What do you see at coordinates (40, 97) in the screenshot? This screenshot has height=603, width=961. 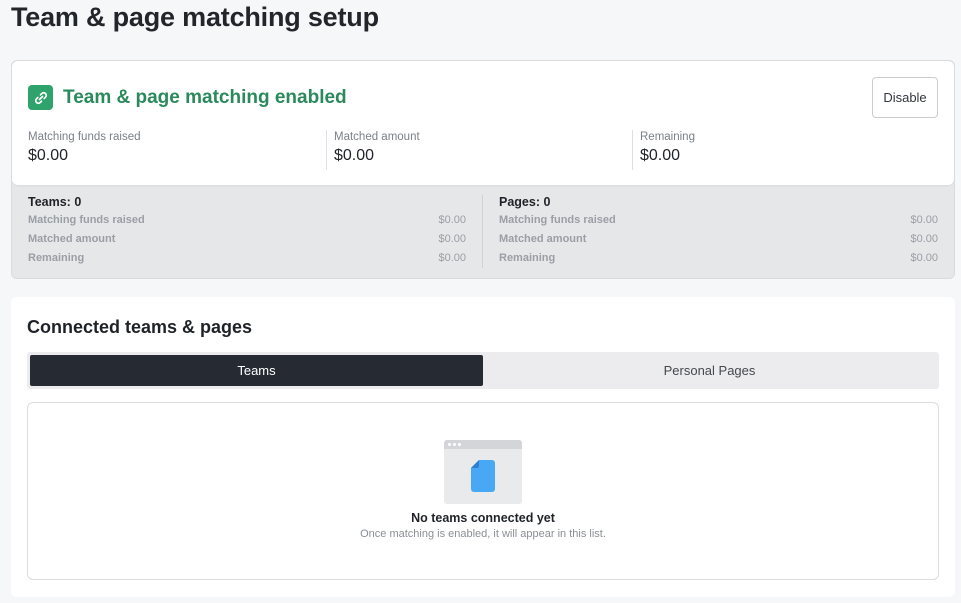 I see `link-icon` at bounding box center [40, 97].